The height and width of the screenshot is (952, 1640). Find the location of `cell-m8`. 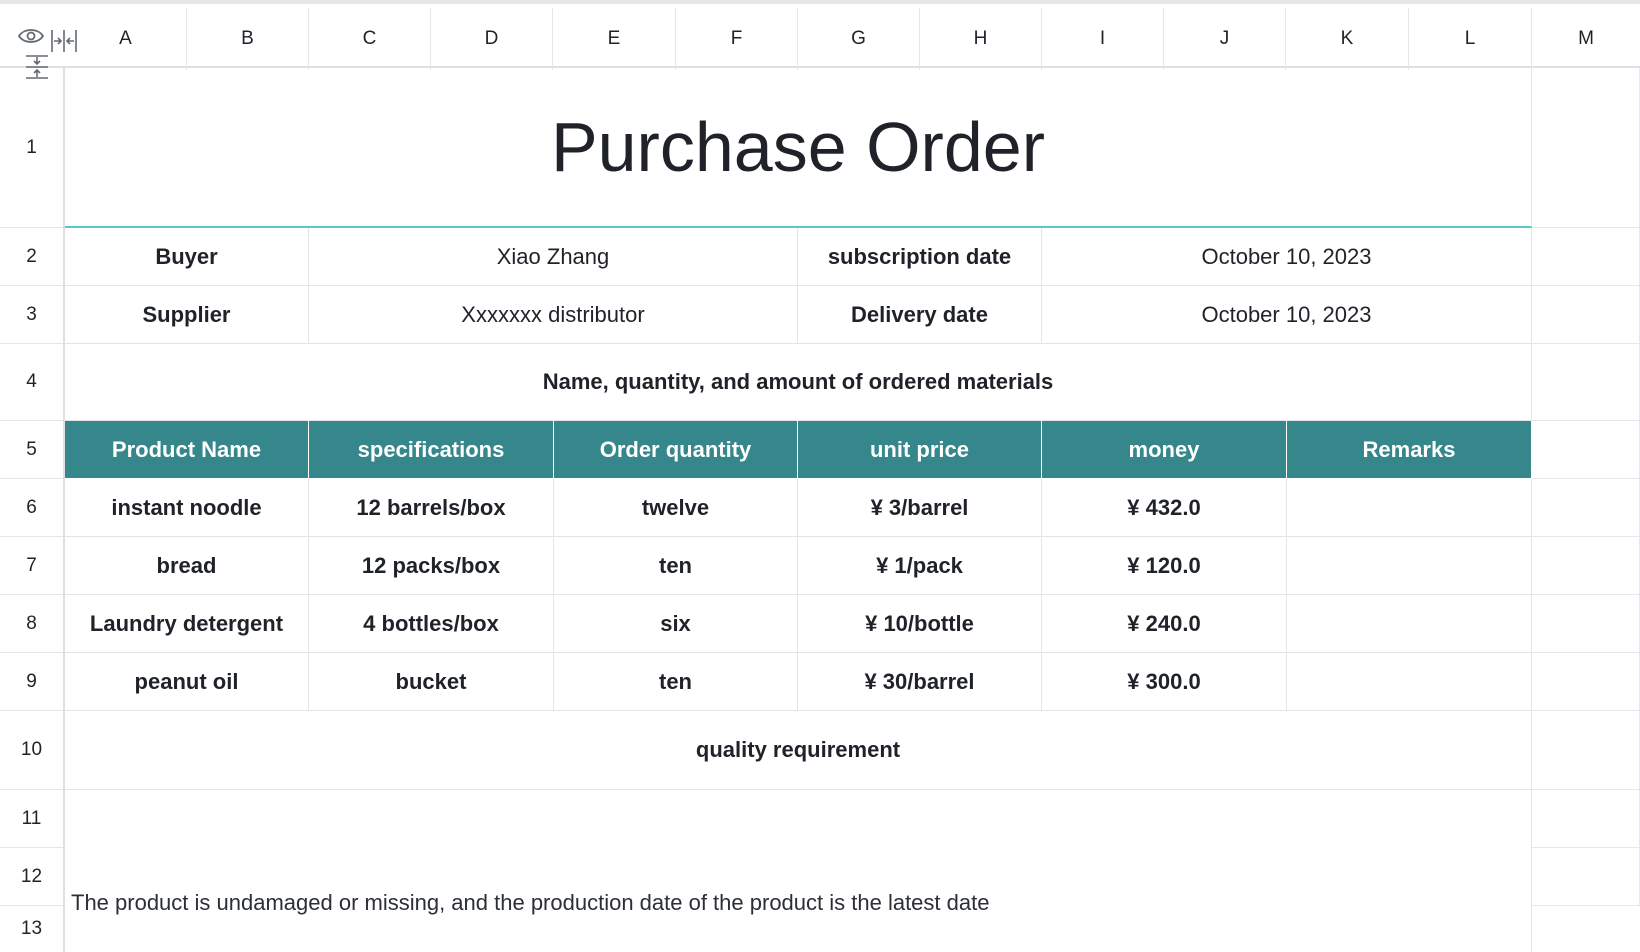

cell-m8 is located at coordinates (1586, 624).